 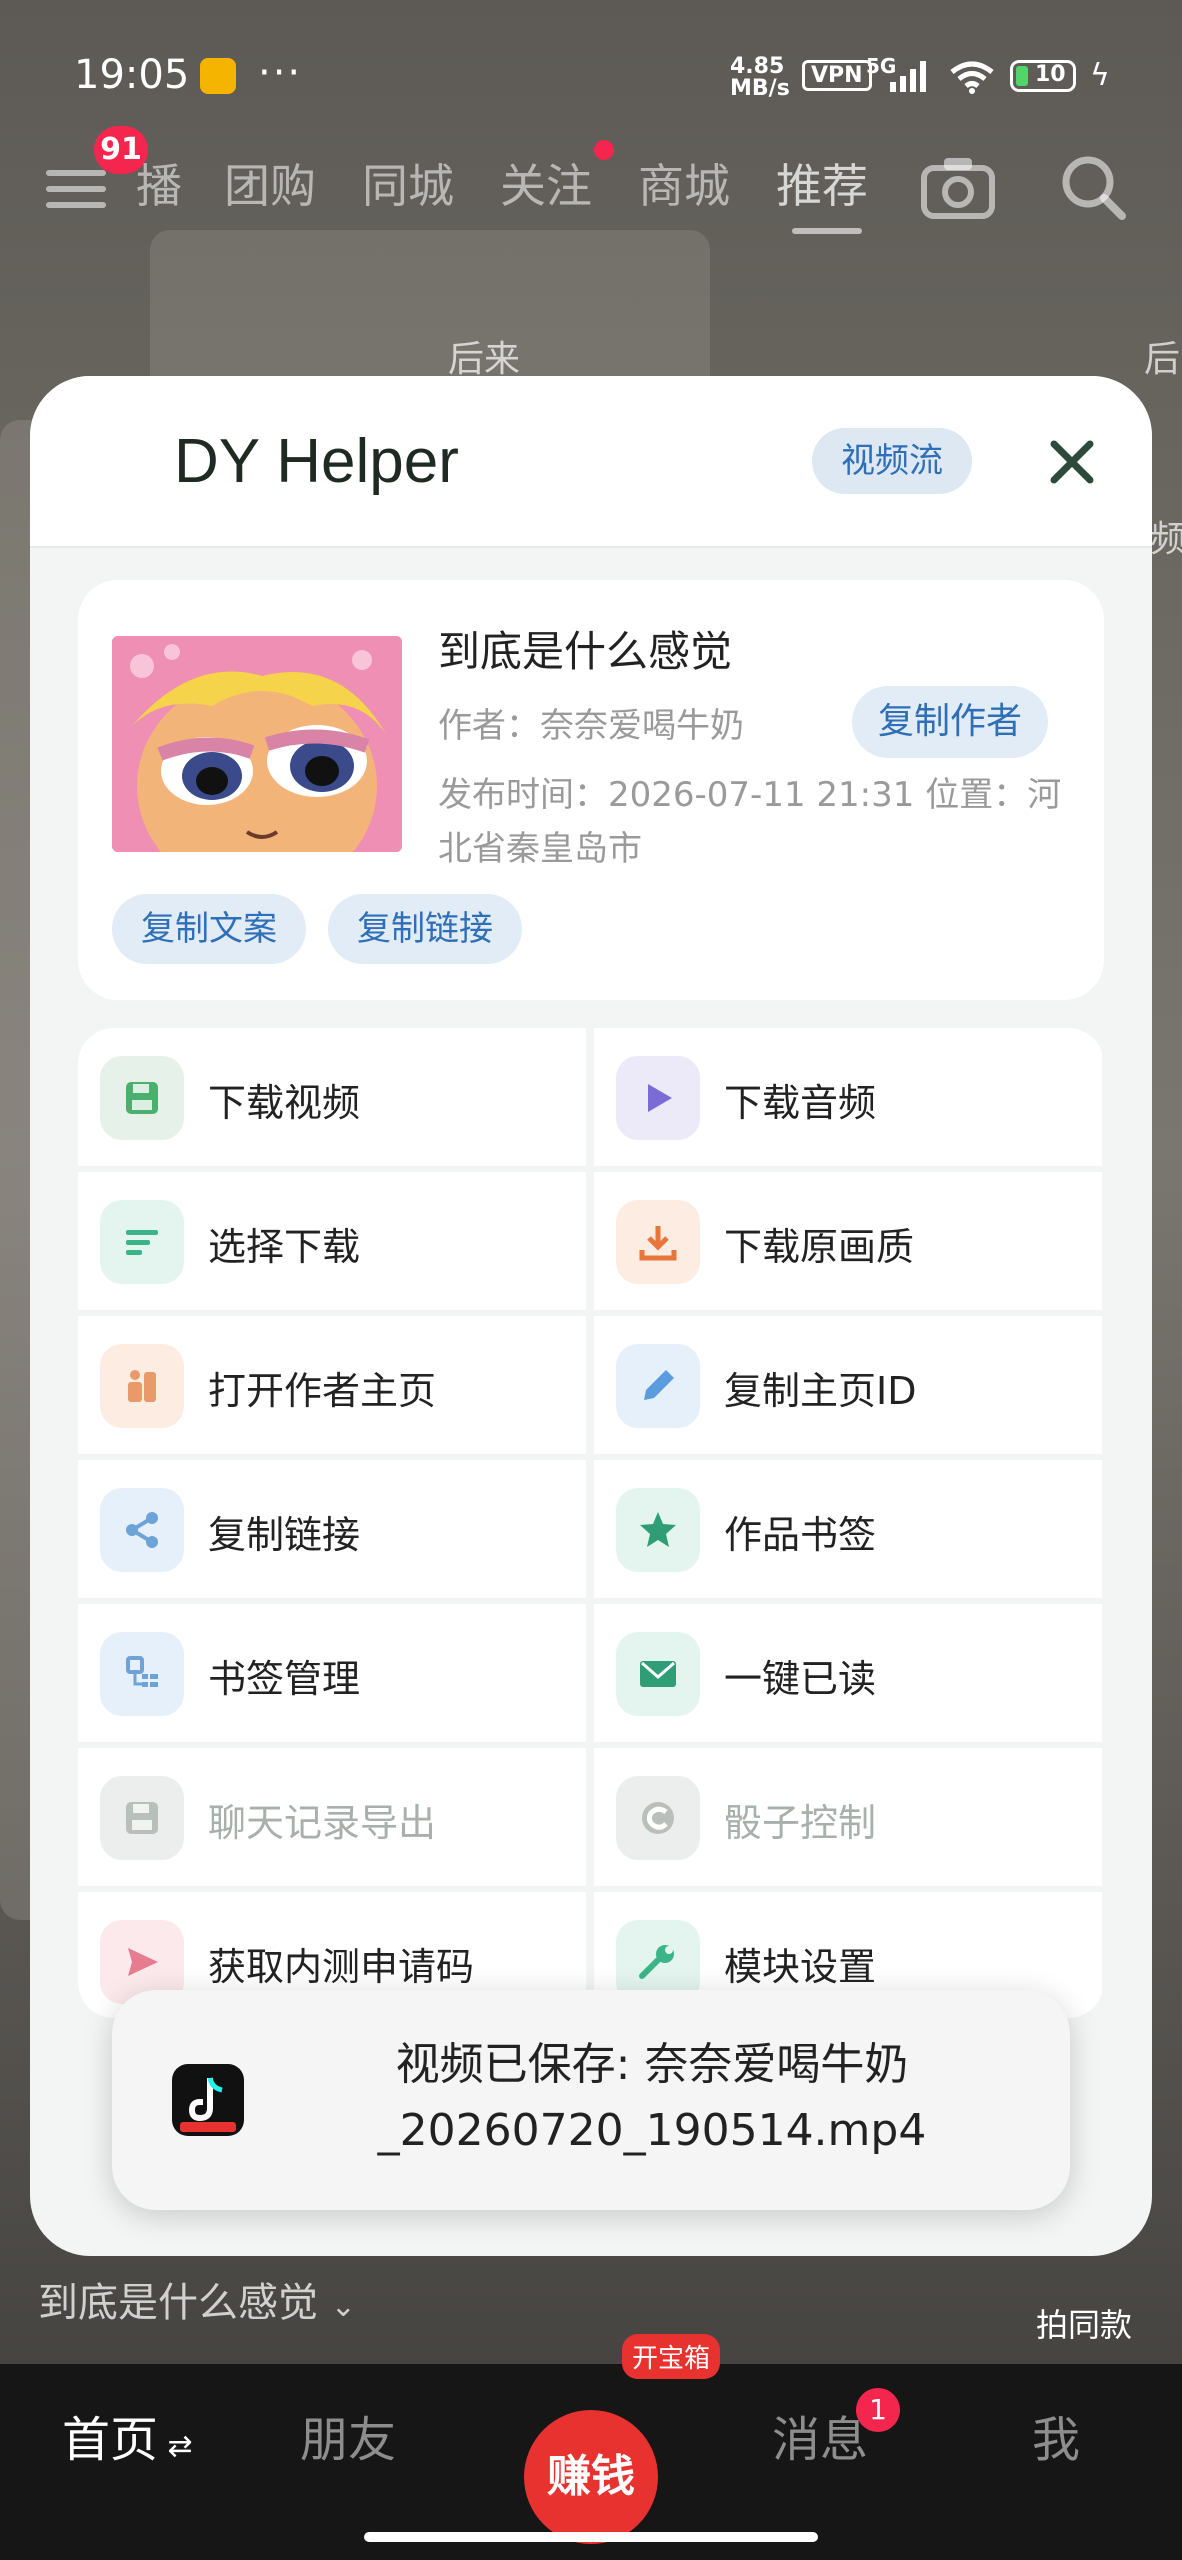 What do you see at coordinates (178, 2303) in the screenshot?
I see `description-text: 到底是什么感觉` at bounding box center [178, 2303].